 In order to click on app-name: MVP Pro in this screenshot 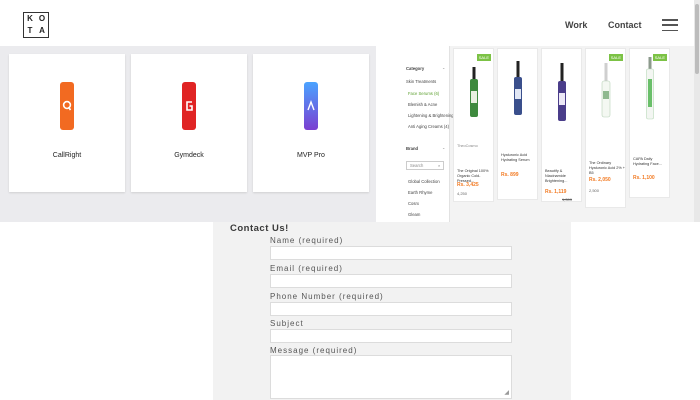, I will do `click(311, 155)`.